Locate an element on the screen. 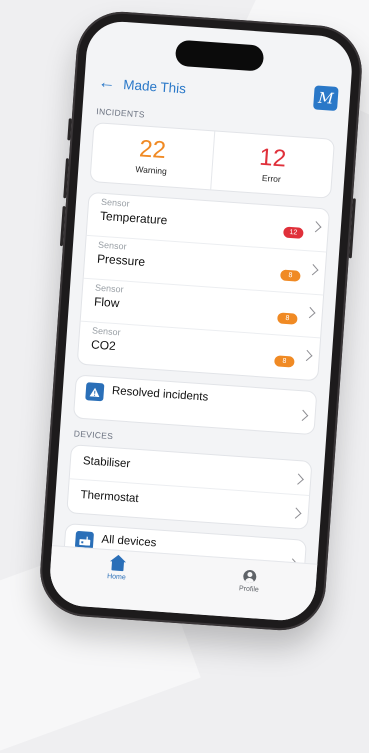 The height and width of the screenshot is (753, 369). app-title: Made This is located at coordinates (155, 86).